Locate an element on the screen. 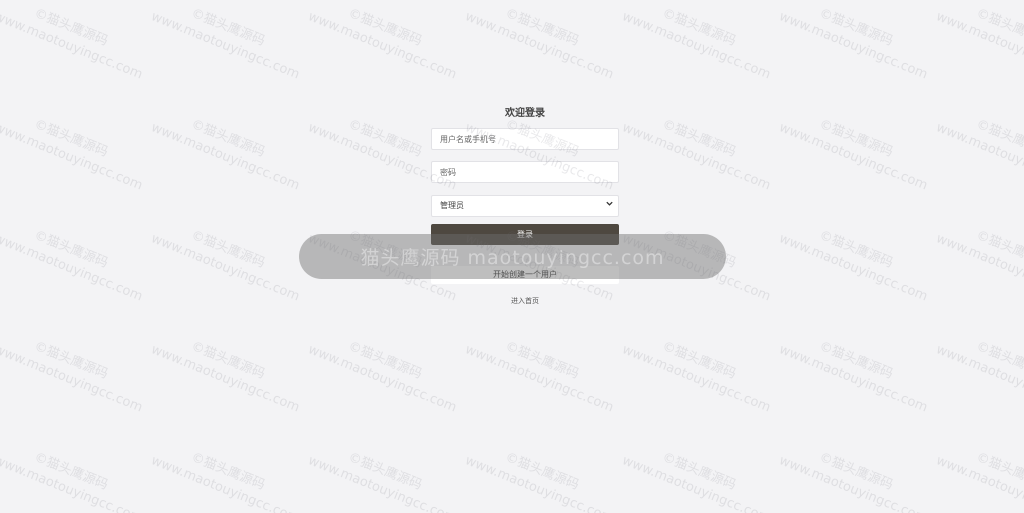  role-select: 管理员 is located at coordinates (525, 205).